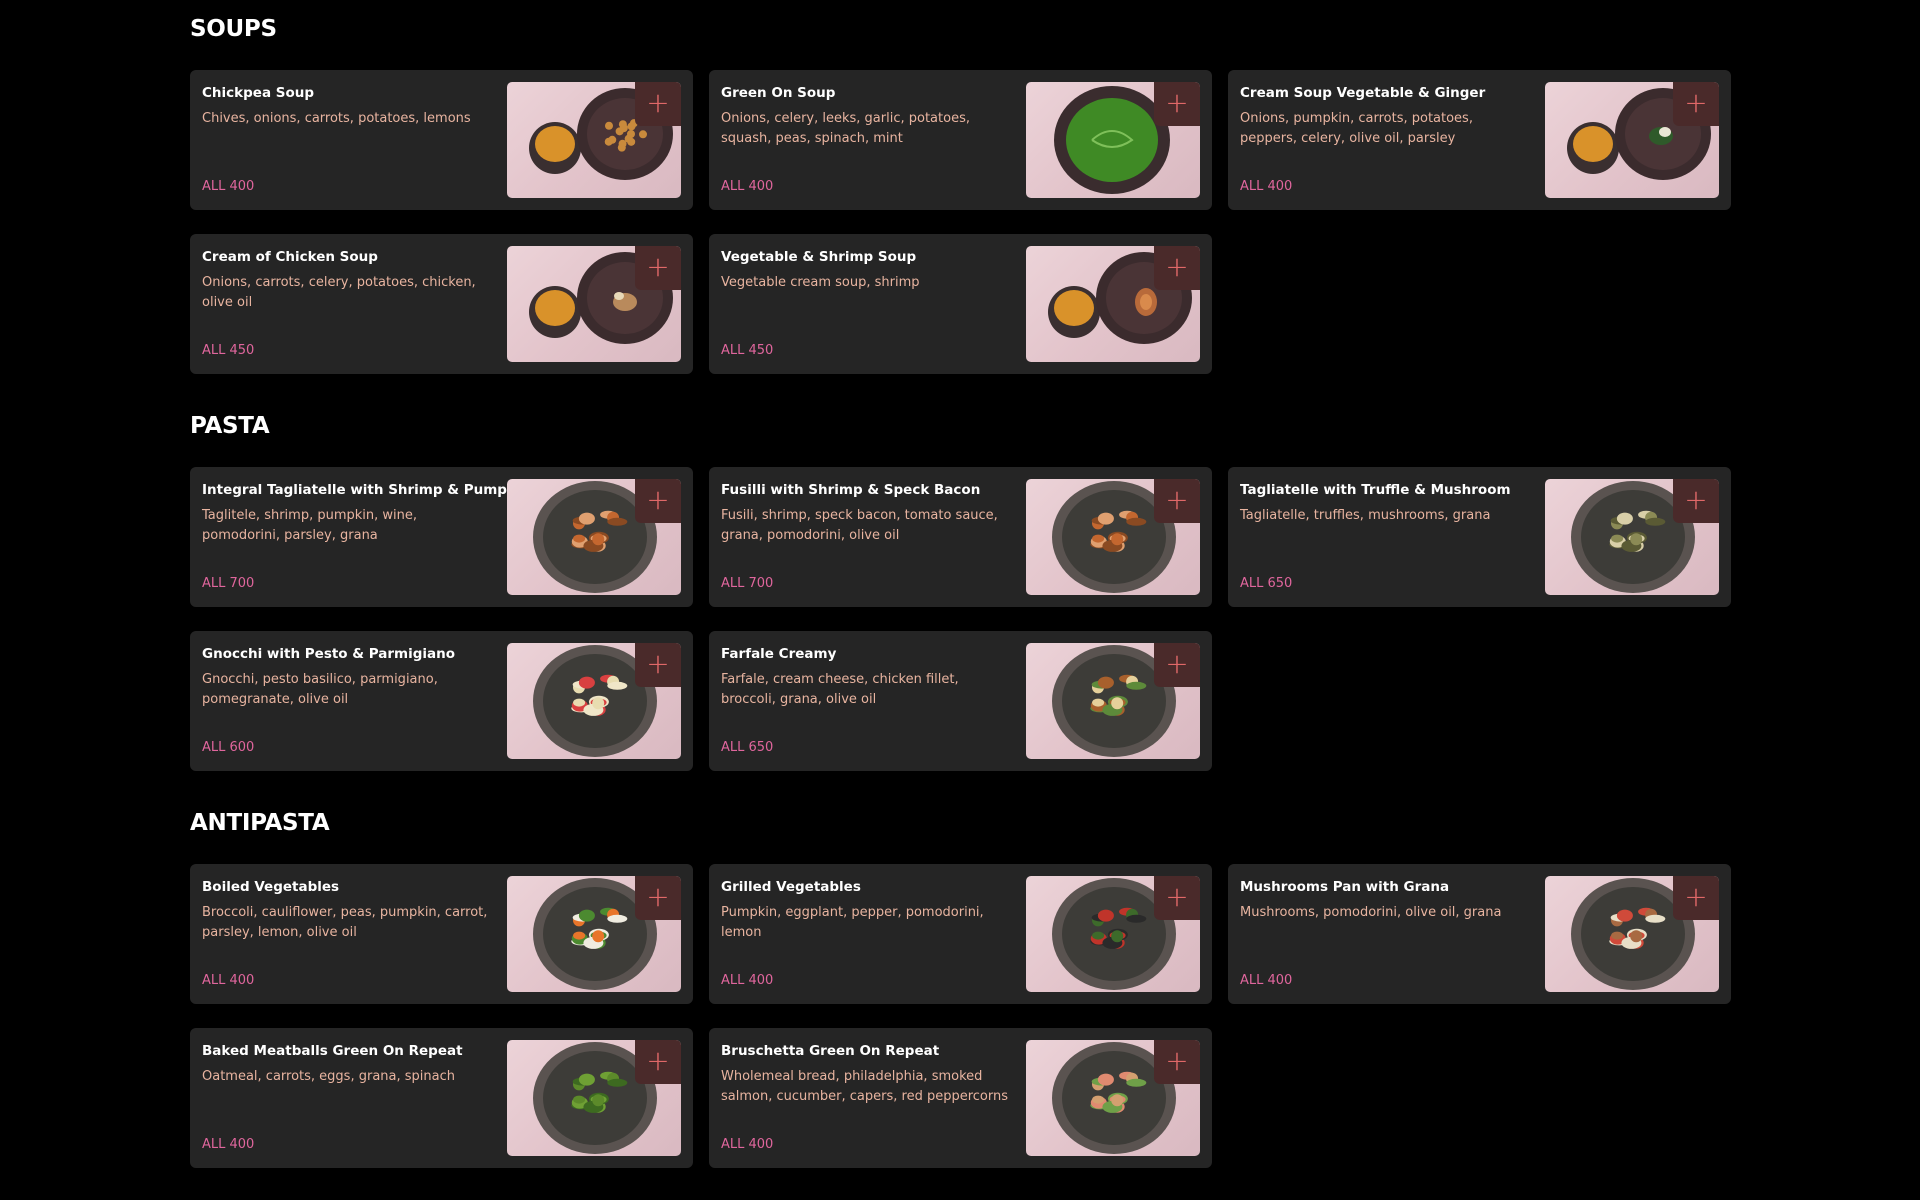 The height and width of the screenshot is (1200, 1920). Describe the element at coordinates (233, 29) in the screenshot. I see `section-title-soups: SOUPS` at that location.